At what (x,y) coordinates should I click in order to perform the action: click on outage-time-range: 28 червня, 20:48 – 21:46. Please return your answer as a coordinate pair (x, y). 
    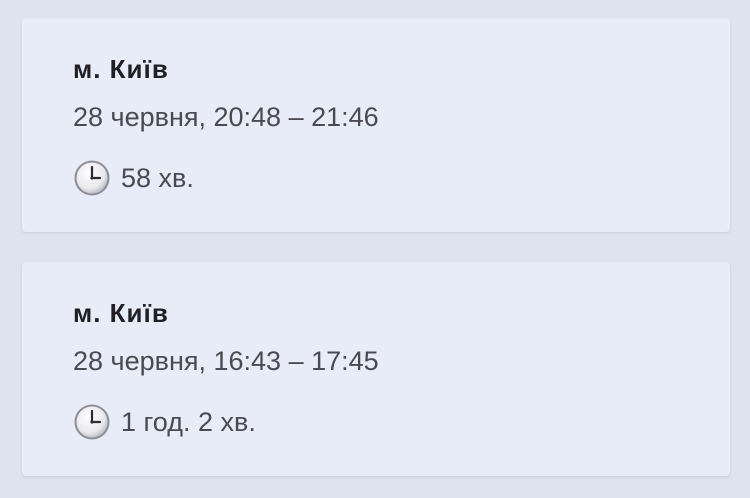
    Looking at the image, I should click on (226, 117).